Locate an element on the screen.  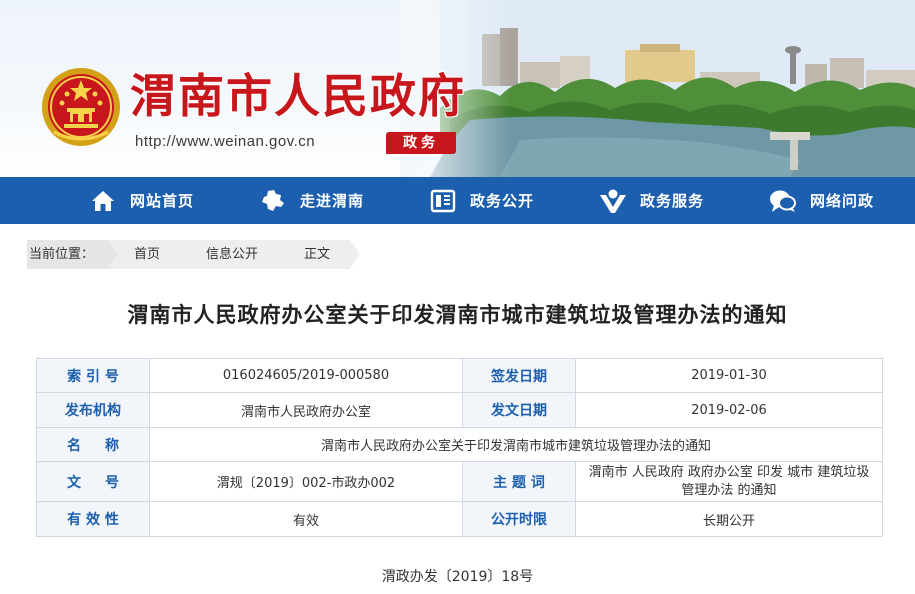
home-icon is located at coordinates (103, 201).